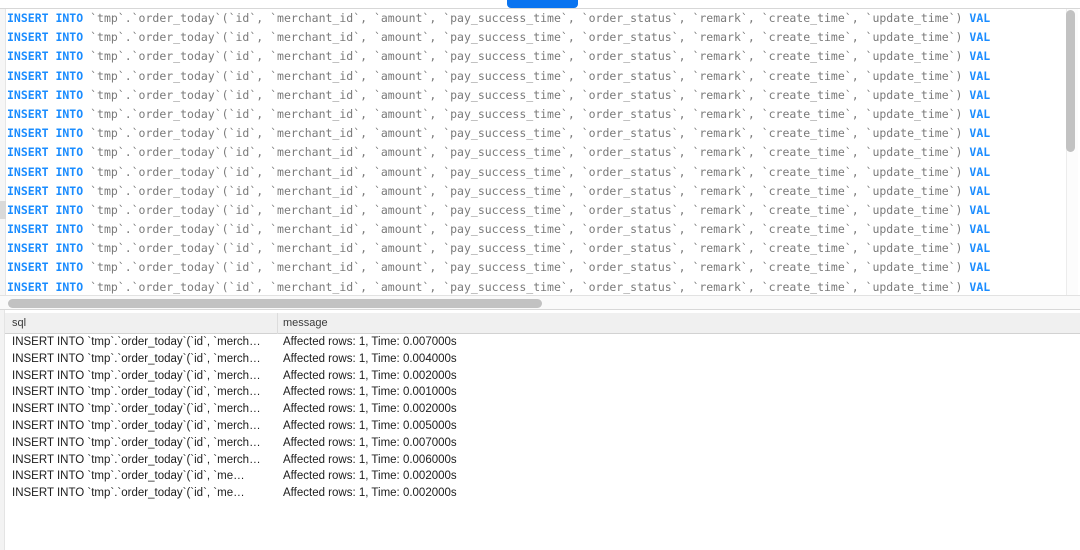  Describe the element at coordinates (370, 392) in the screenshot. I see `cell-message: Affected rows: 1, Time: 0.001000s` at that location.